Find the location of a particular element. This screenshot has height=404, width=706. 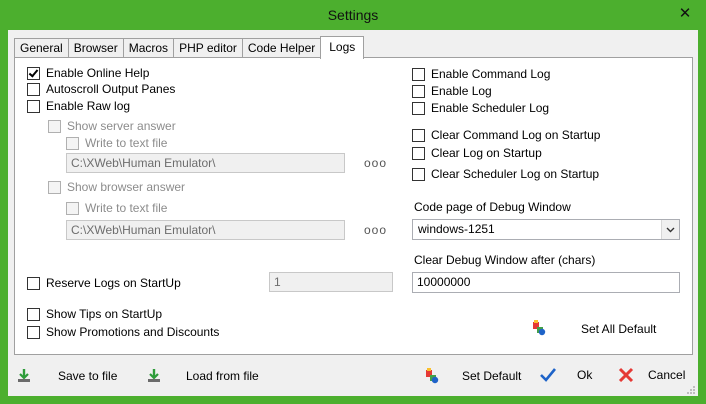

title-bar: Settings ✕ is located at coordinates (353, 15).